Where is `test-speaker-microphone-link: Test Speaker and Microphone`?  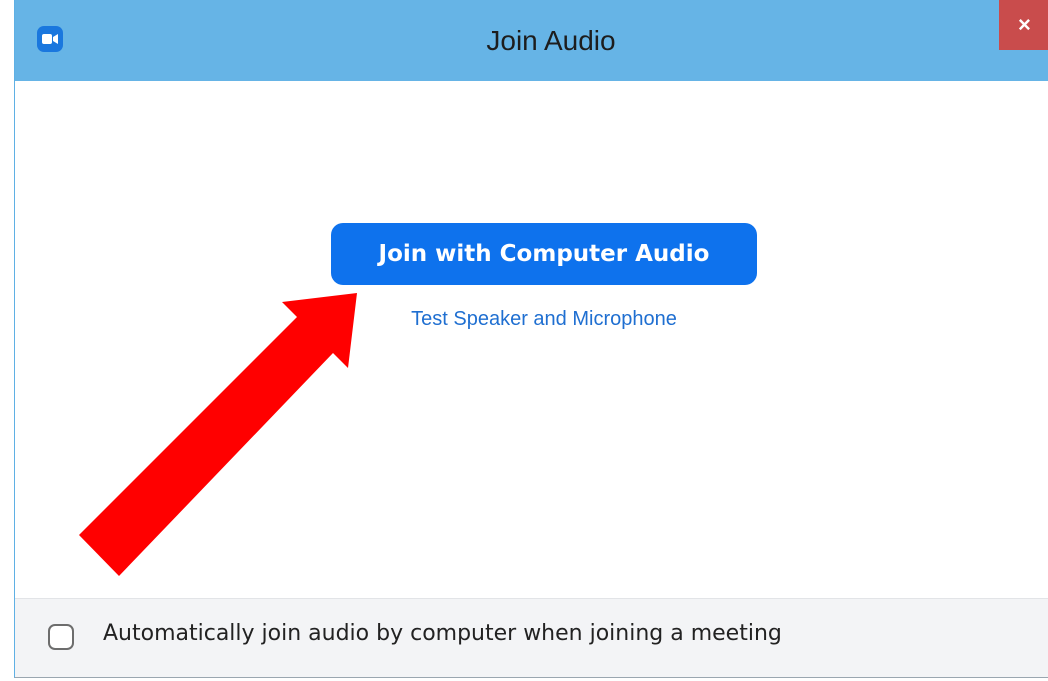 test-speaker-microphone-link: Test Speaker and Microphone is located at coordinates (544, 319).